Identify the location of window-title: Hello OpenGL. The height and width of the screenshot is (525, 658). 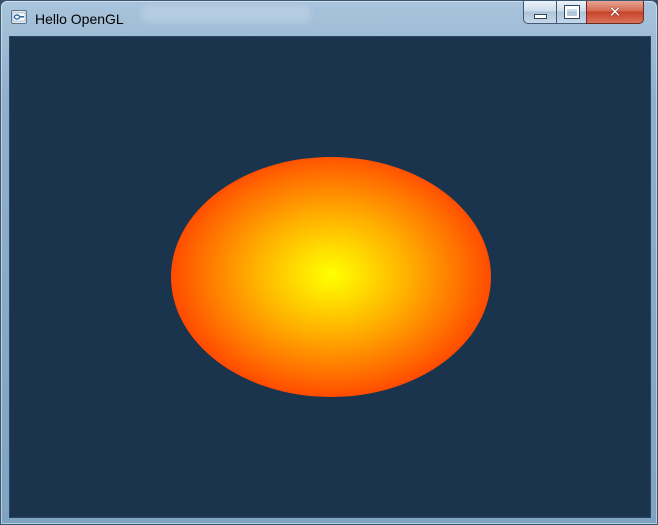
(79, 19).